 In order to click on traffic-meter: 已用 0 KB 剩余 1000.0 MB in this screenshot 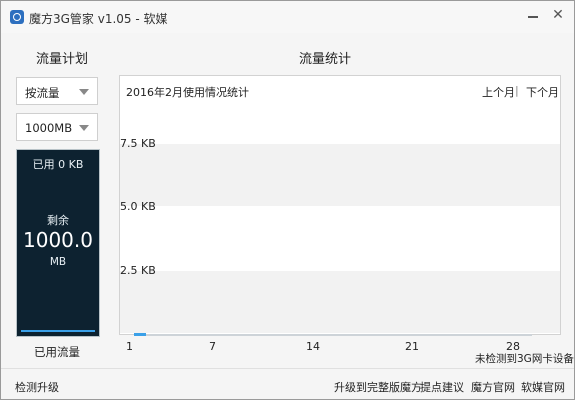, I will do `click(58, 243)`.